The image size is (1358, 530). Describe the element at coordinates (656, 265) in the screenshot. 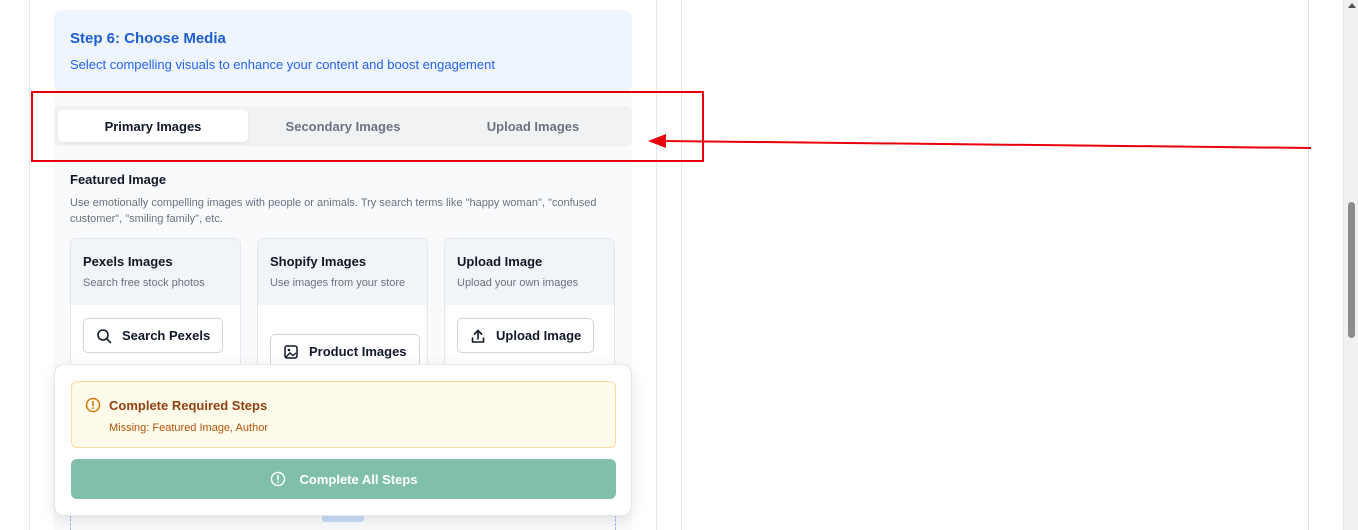

I see `panel-divider` at that location.